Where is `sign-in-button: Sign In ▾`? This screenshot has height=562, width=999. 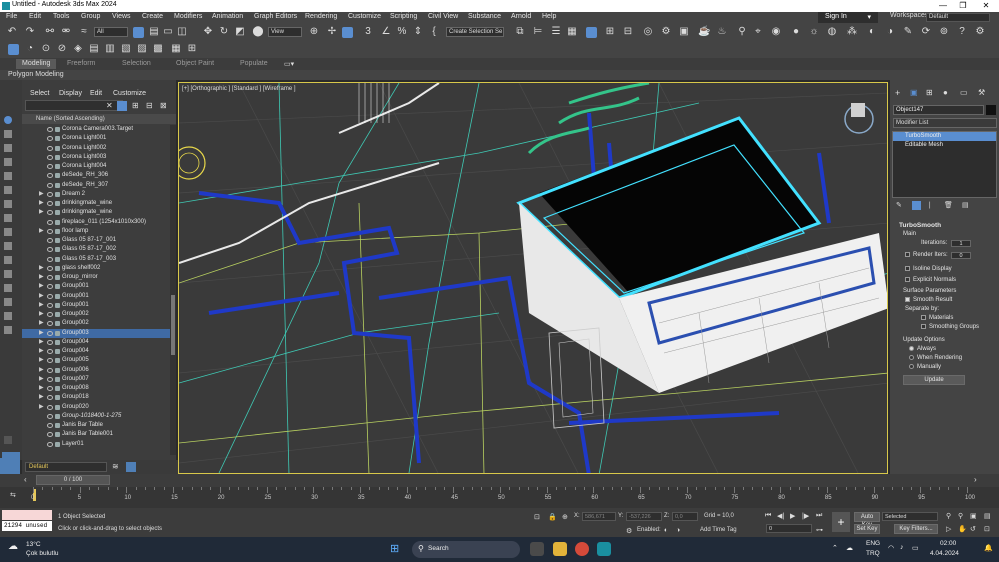
sign-in-button: Sign In ▾ is located at coordinates (848, 17).